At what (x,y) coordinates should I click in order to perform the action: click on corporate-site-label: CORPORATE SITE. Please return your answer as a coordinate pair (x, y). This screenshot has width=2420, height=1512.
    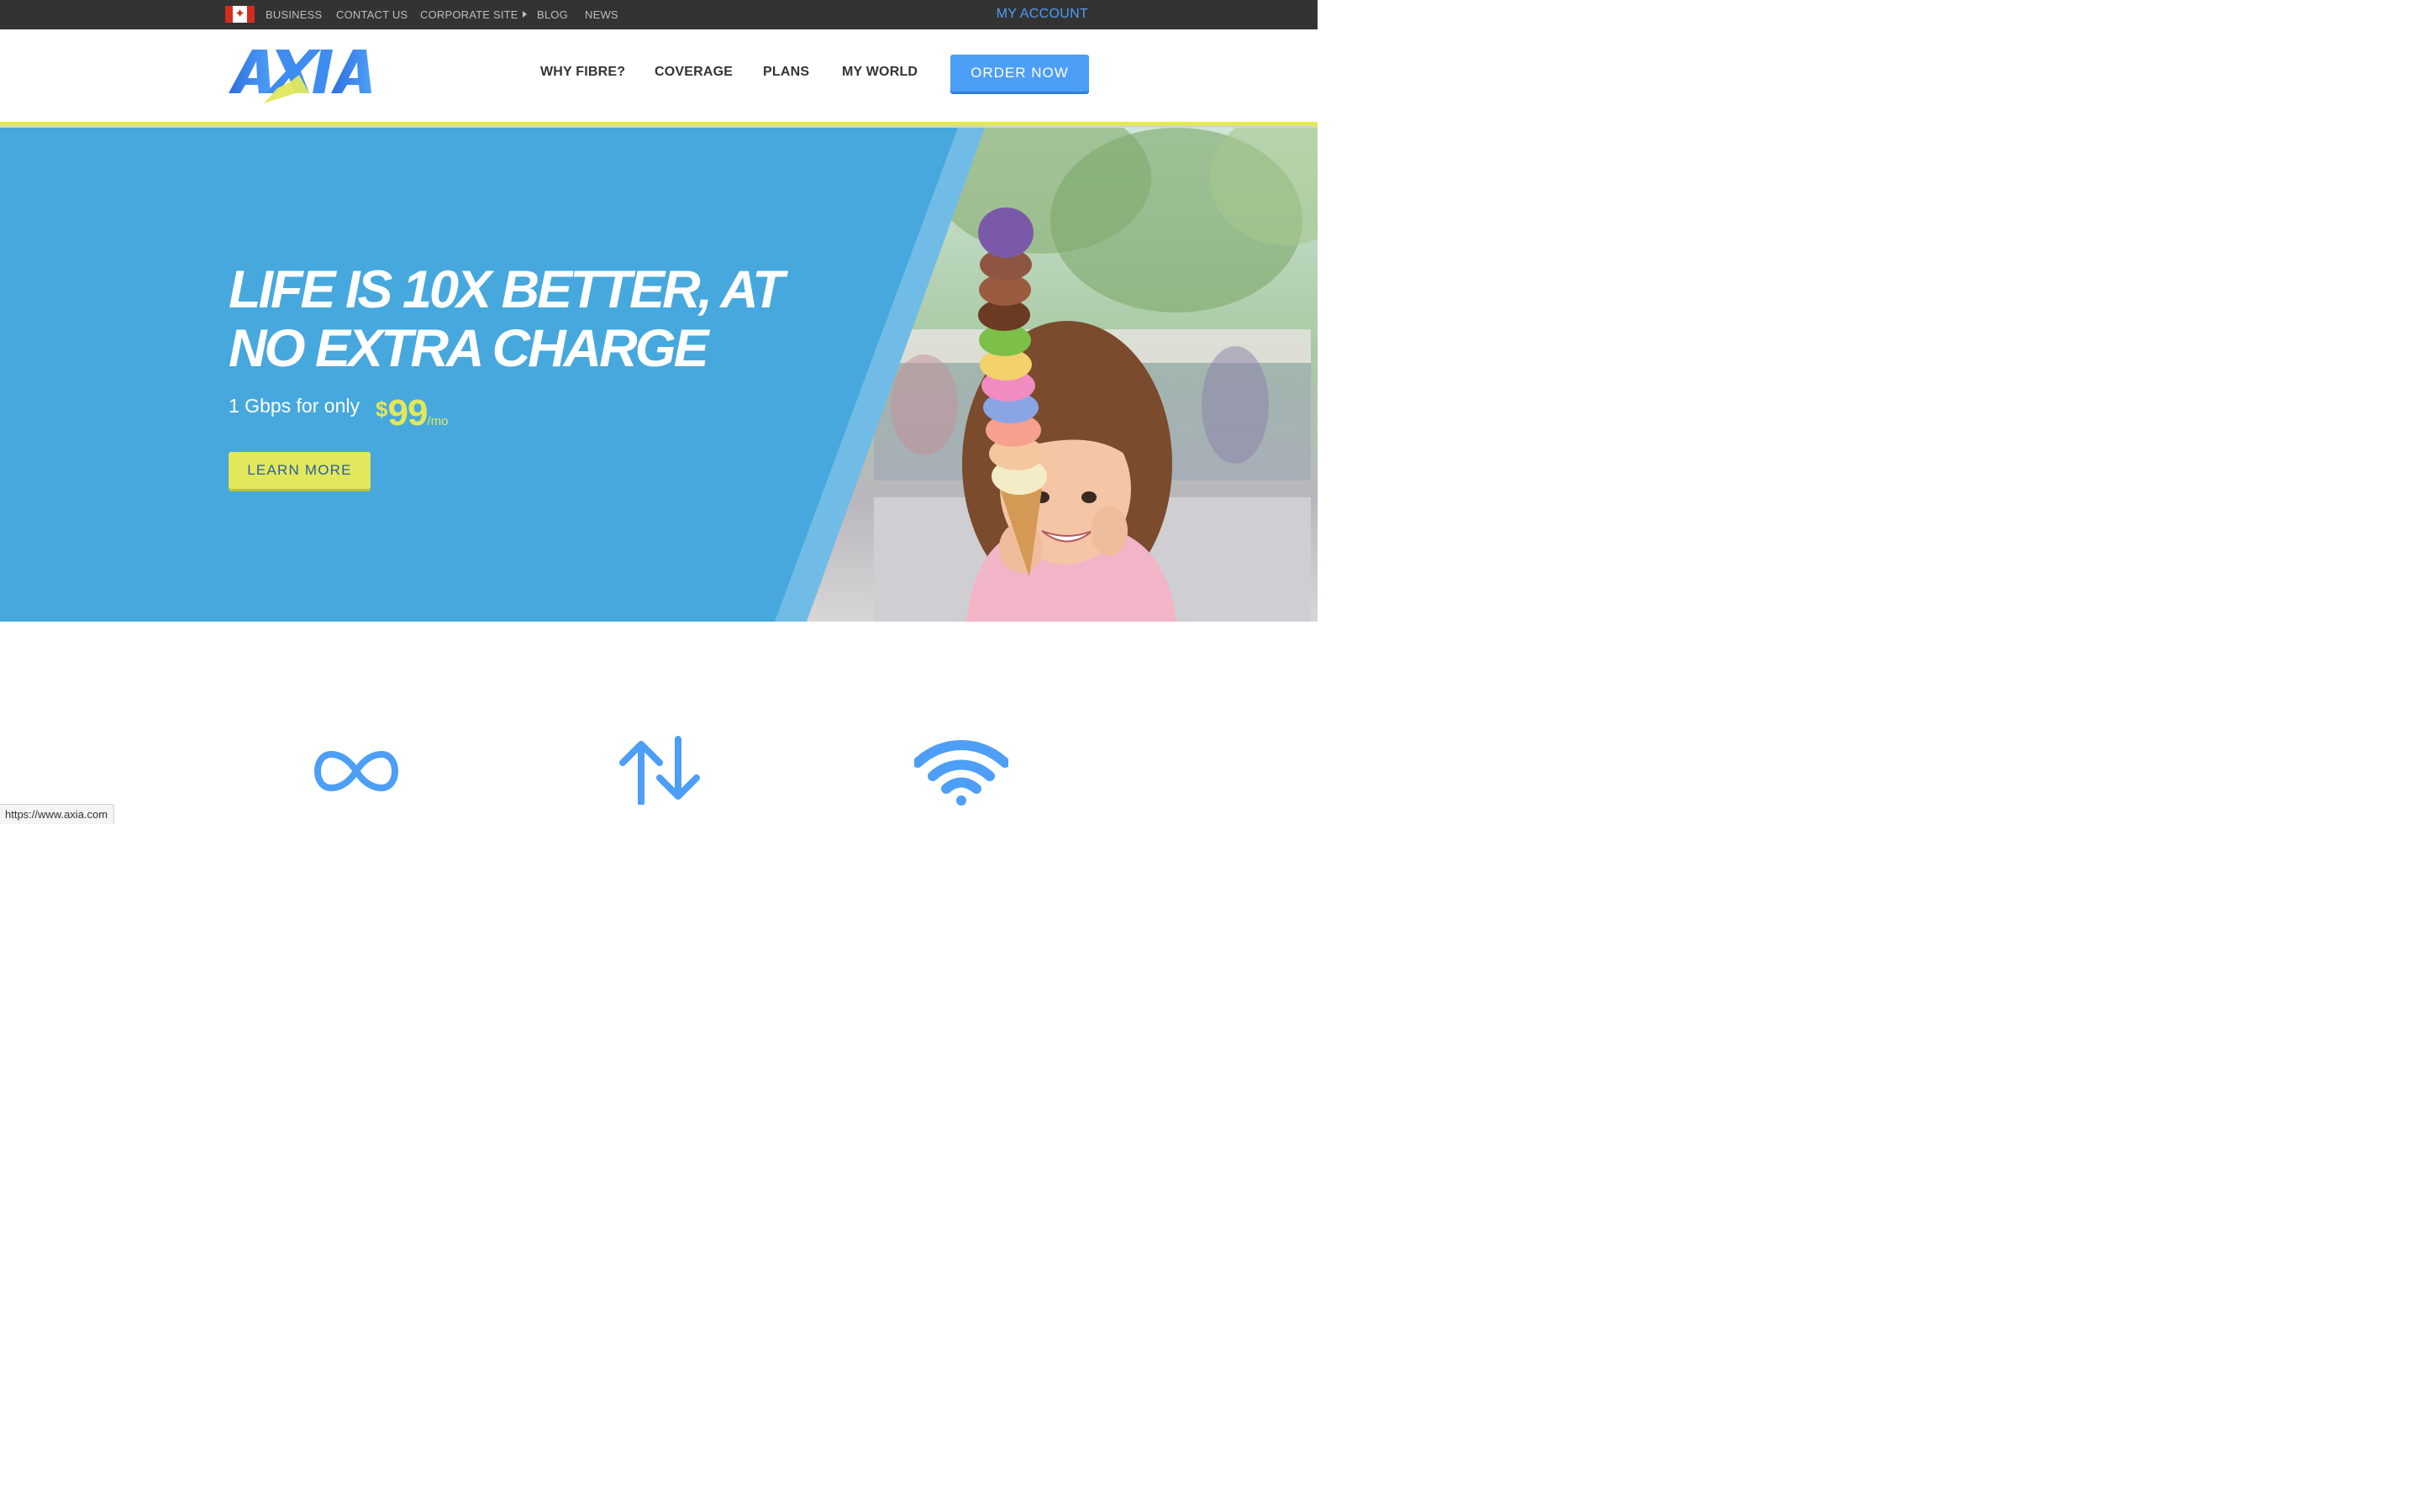
    Looking at the image, I should click on (469, 14).